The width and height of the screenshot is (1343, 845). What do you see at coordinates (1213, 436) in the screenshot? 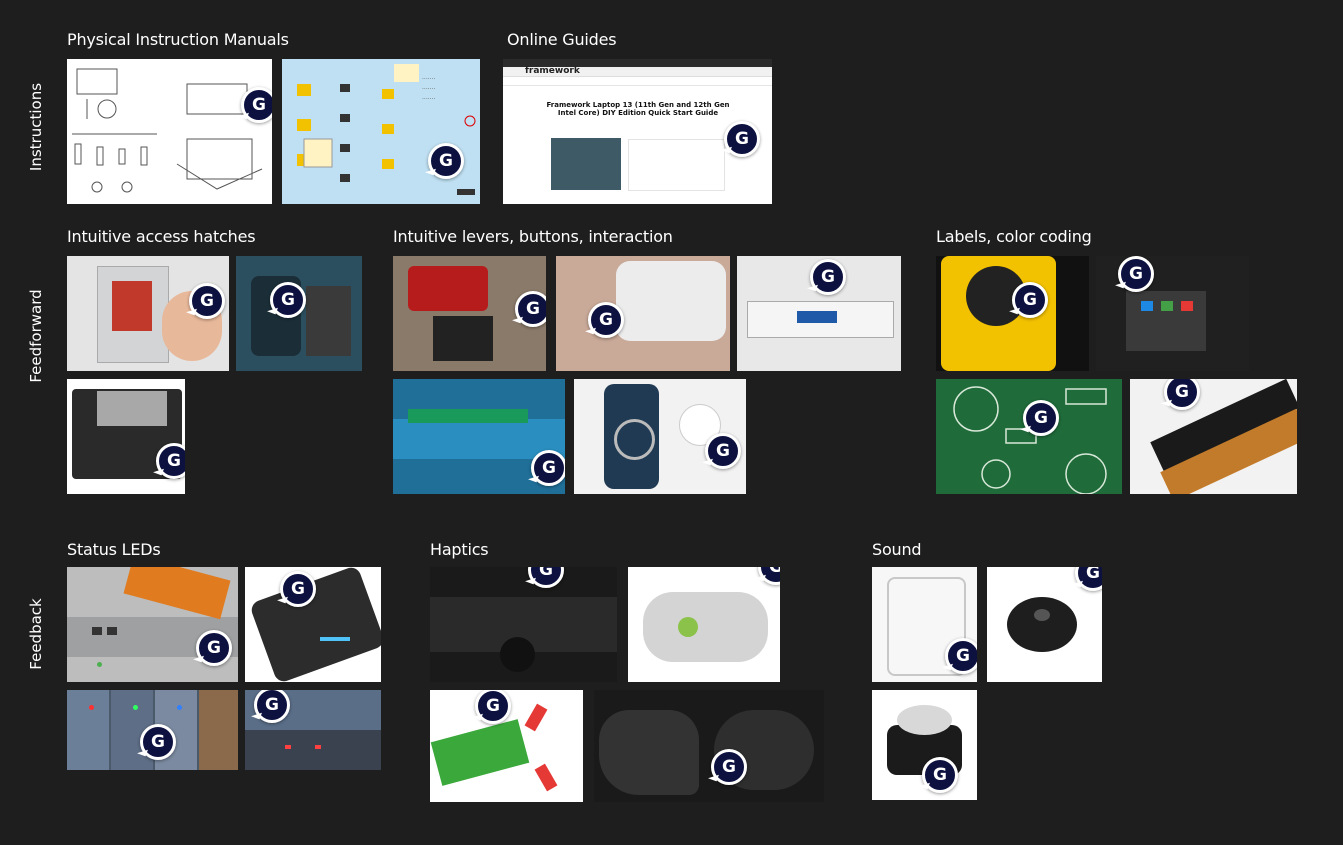
I see `image-duracell-batteries: G` at bounding box center [1213, 436].